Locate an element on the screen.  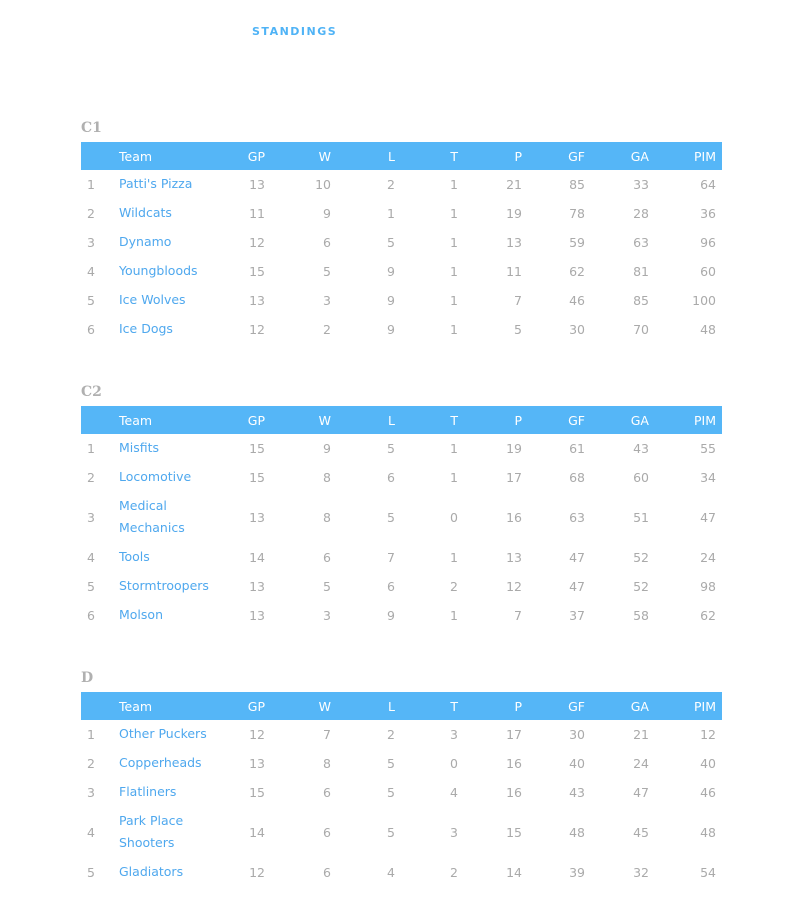
team-cell: Ice Dogs is located at coordinates (170, 329).